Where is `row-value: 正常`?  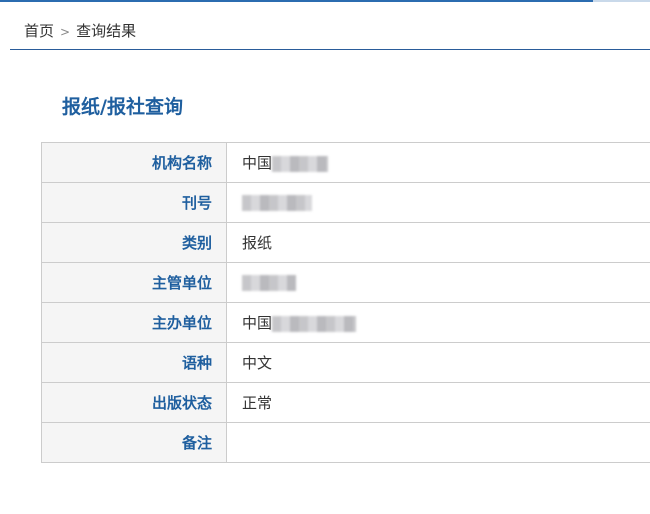
row-value: 正常 is located at coordinates (438, 402).